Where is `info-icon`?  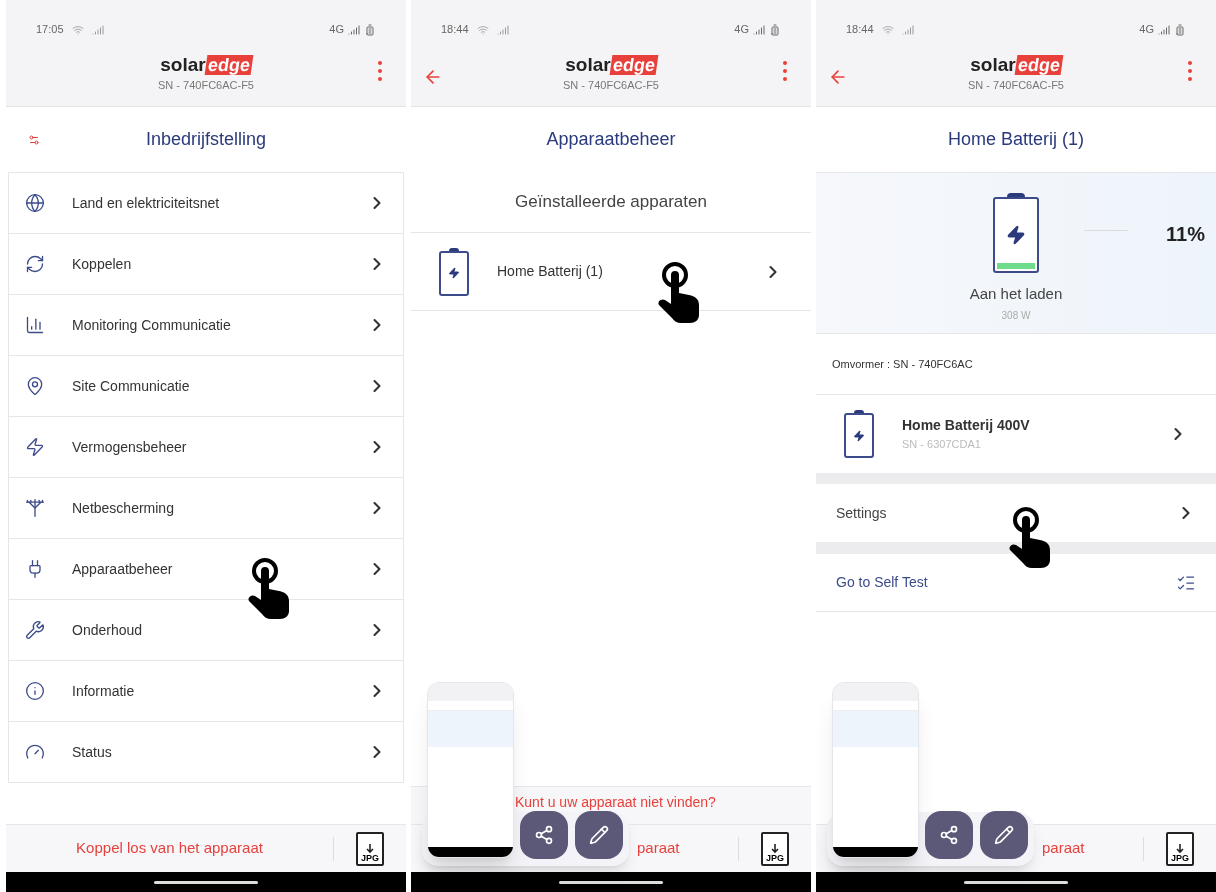 info-icon is located at coordinates (35, 691).